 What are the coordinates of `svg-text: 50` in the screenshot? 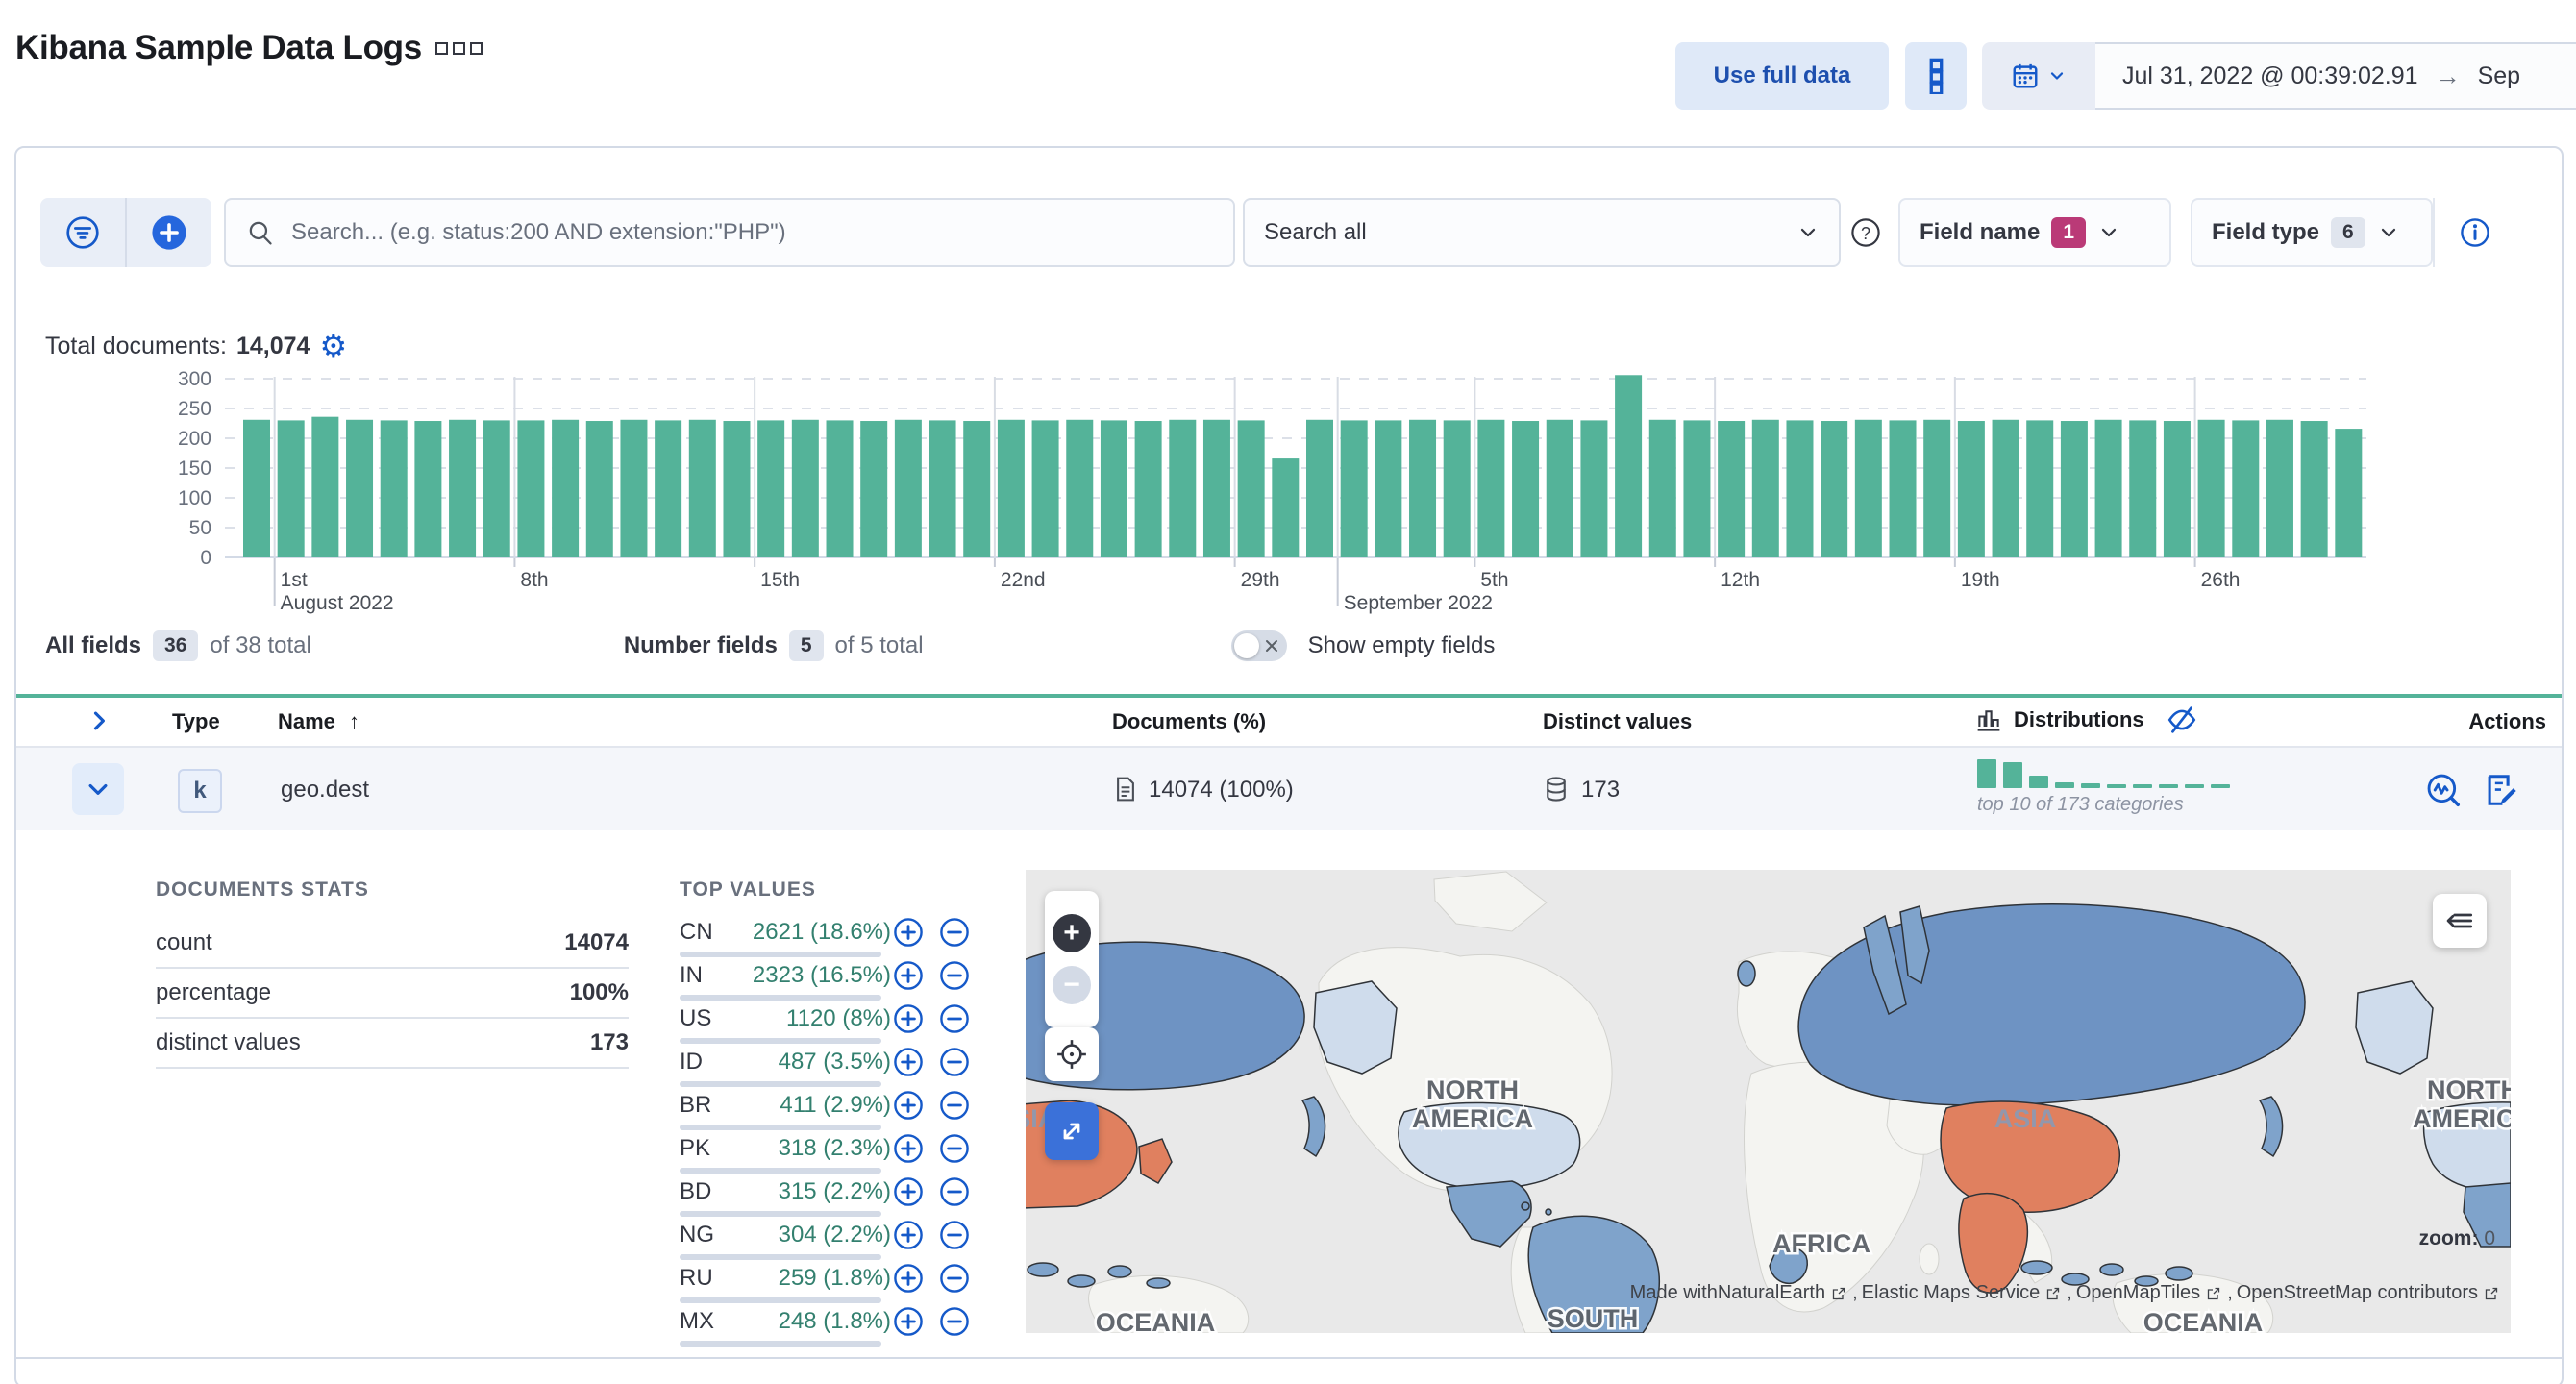 It's located at (200, 528).